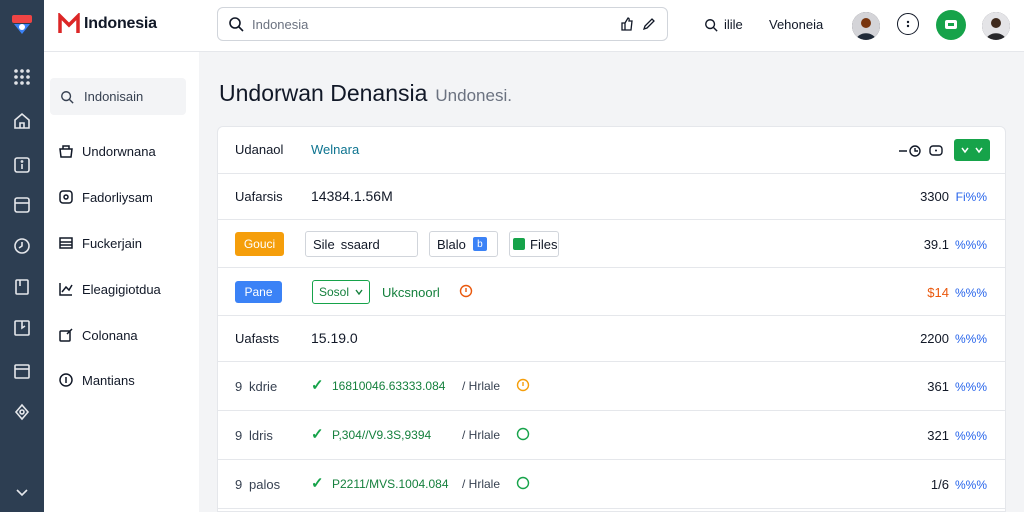 Image resolution: width=1024 pixels, height=512 pixels. I want to click on chat-button, so click(951, 25).